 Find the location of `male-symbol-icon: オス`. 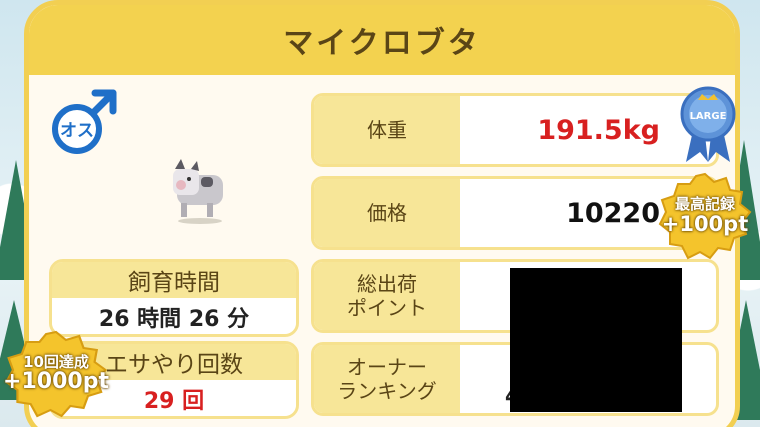

male-symbol-icon: オス is located at coordinates (85, 121).